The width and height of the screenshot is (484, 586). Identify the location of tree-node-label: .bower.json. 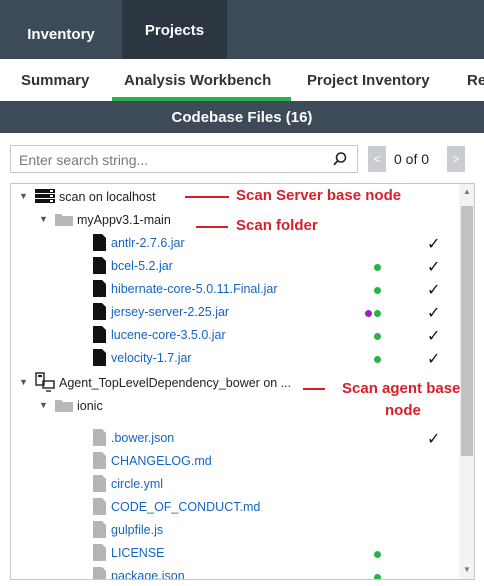
(143, 438).